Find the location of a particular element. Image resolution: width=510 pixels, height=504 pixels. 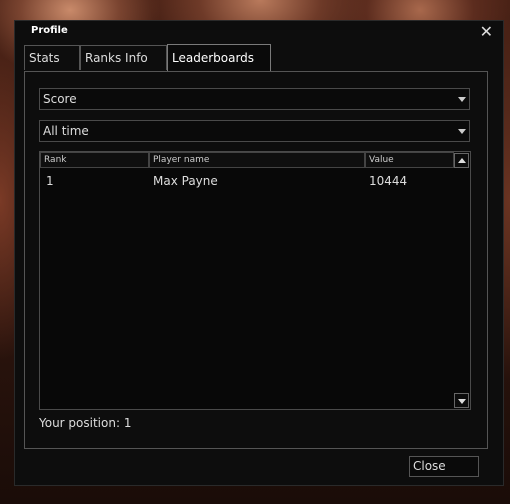

cell-rank: 1 is located at coordinates (50, 181).